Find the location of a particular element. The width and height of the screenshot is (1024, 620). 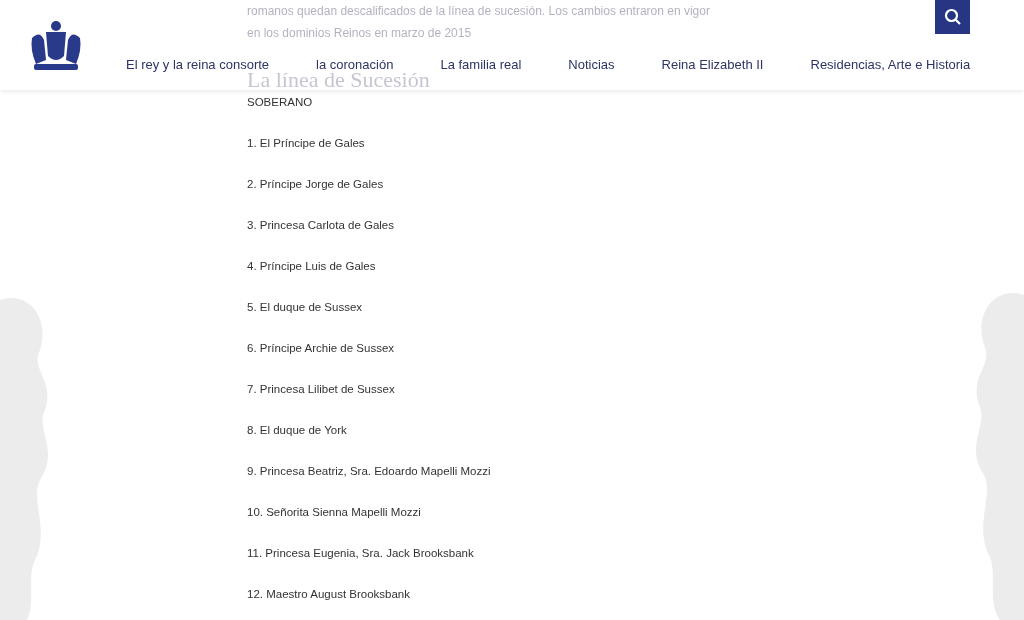

nav-link: Reina Elizabeth II is located at coordinates (712, 65).